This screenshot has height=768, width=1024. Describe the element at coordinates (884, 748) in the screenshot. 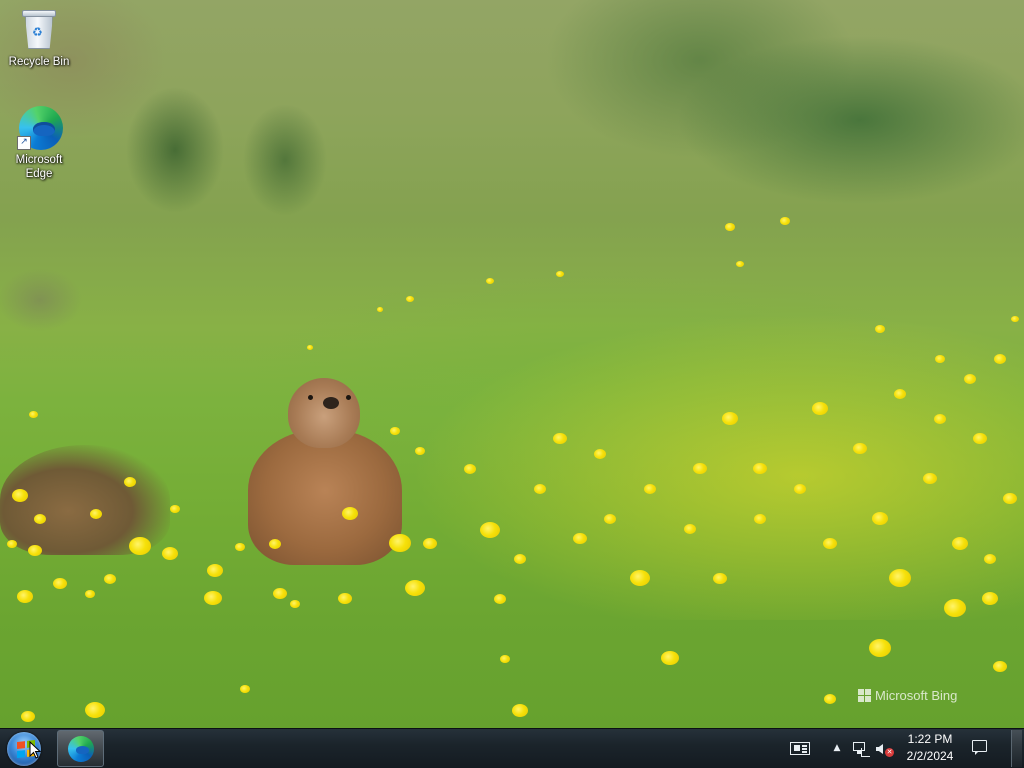

I see `volume-muted-icon: ✕` at that location.